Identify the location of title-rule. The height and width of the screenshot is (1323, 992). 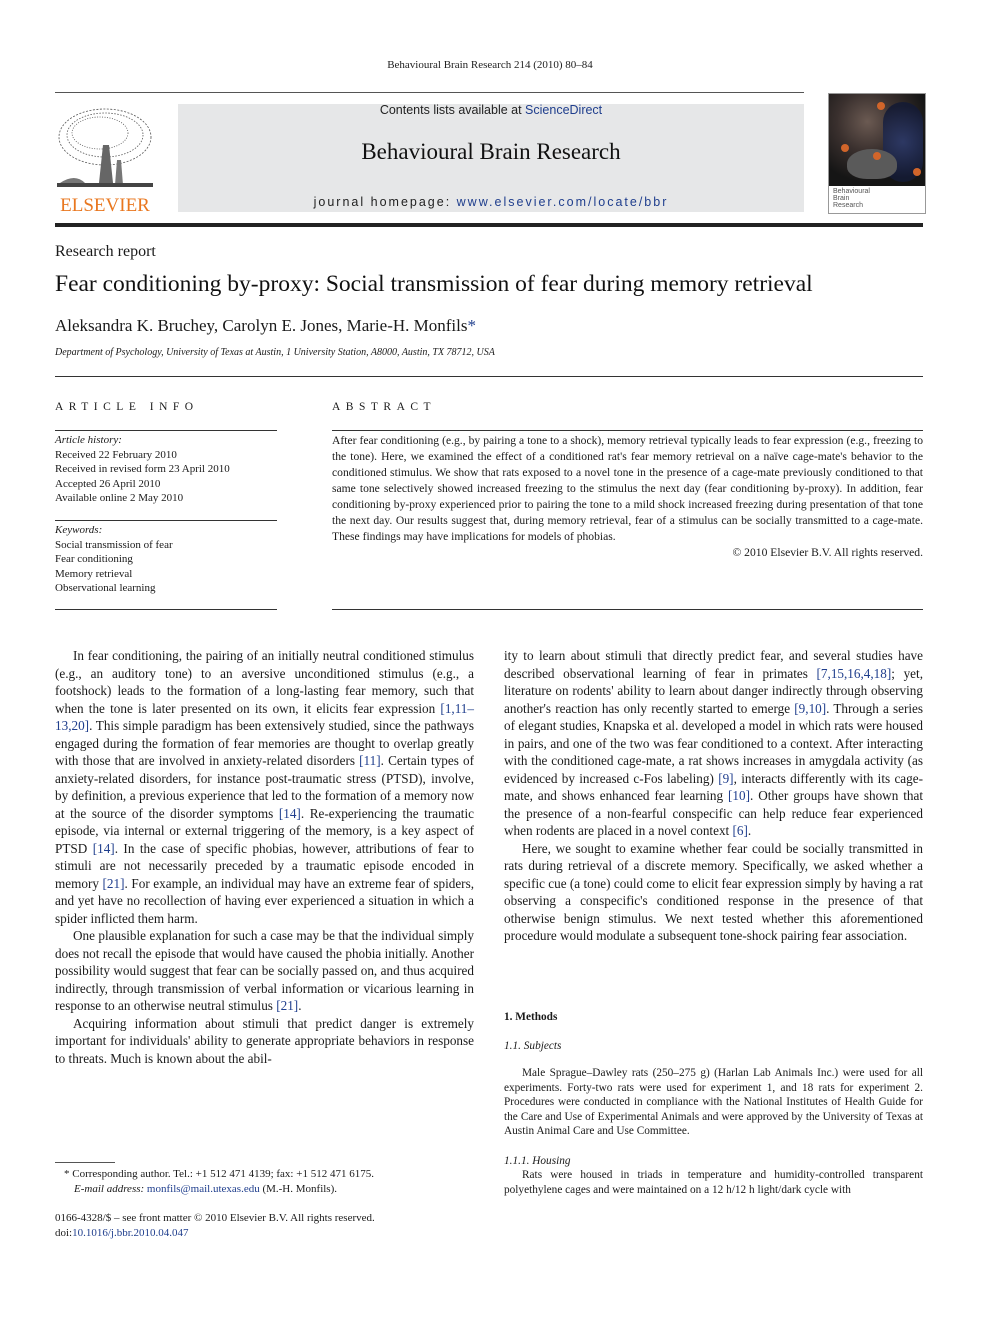
(489, 376).